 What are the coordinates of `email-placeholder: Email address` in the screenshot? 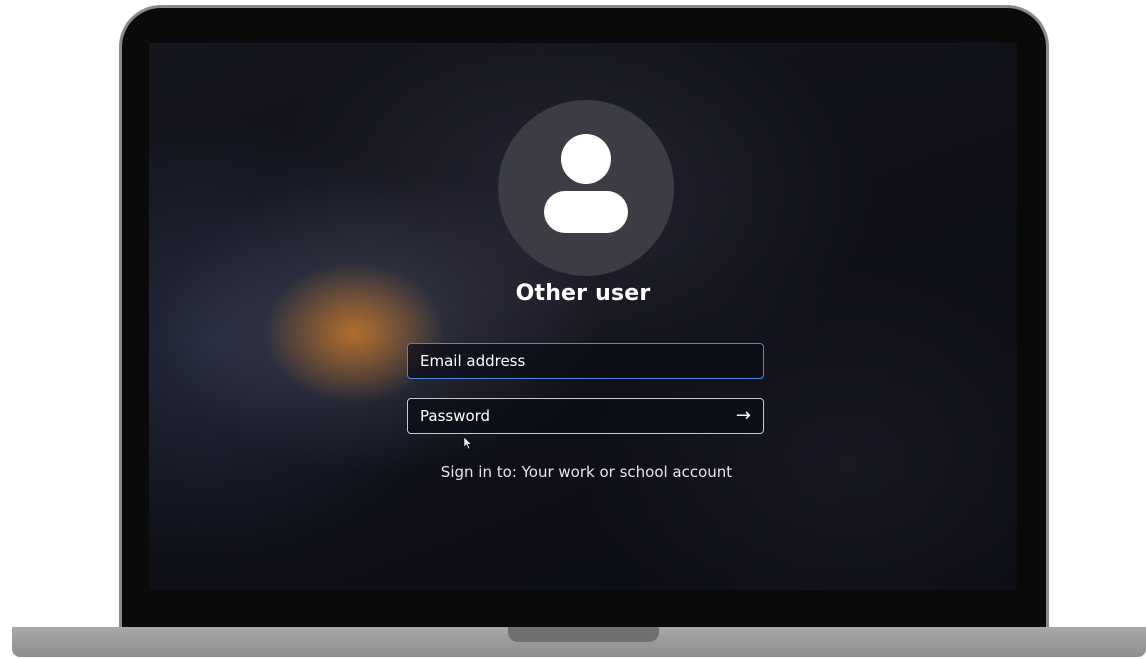 It's located at (473, 361).